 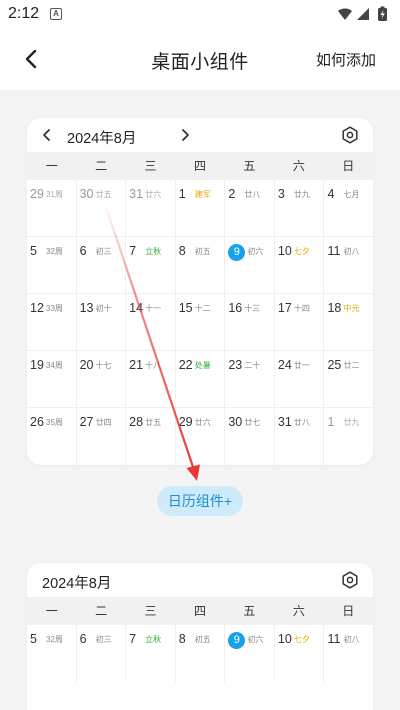 What do you see at coordinates (54, 308) in the screenshot?
I see `day-subtitle: 33周` at bounding box center [54, 308].